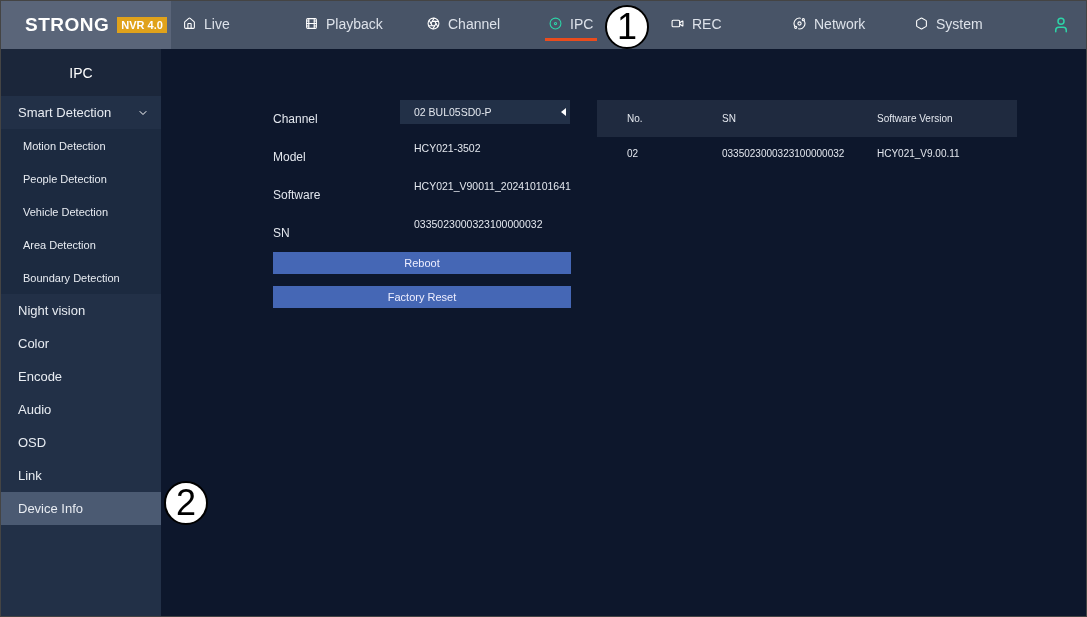 The height and width of the screenshot is (617, 1087). Describe the element at coordinates (297, 195) in the screenshot. I see `field-label: Software` at that location.